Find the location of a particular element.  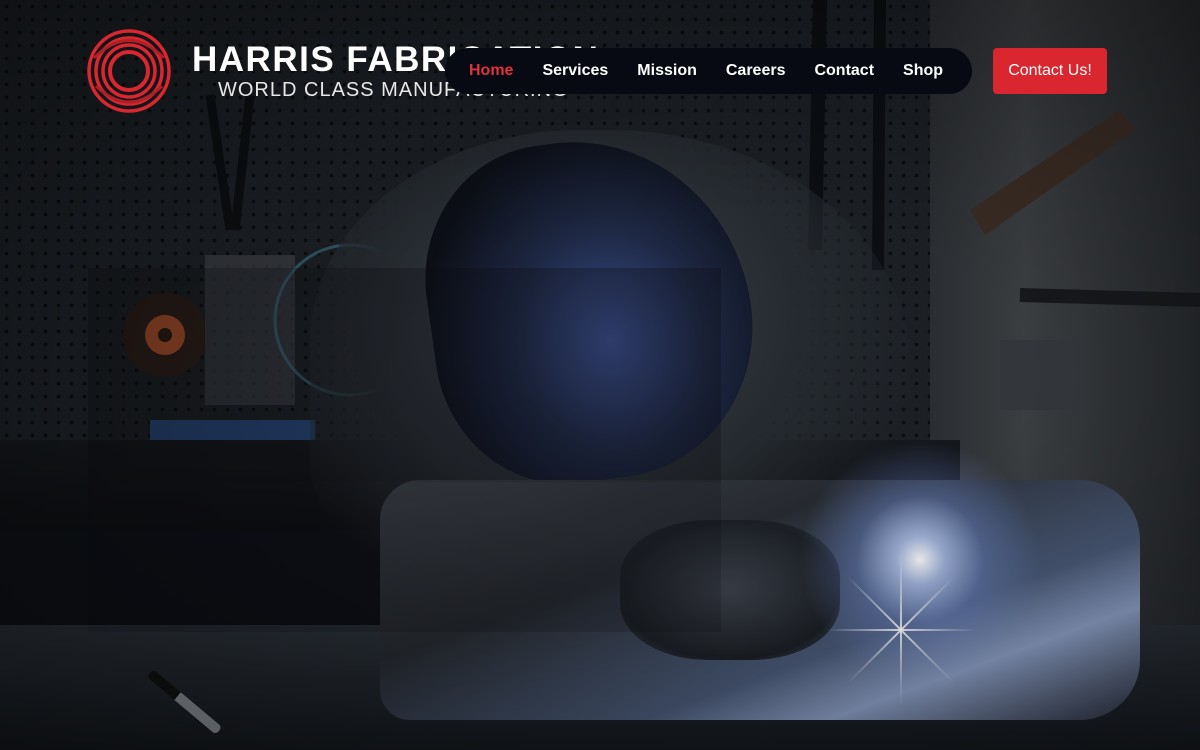

nav-item-services: Services is located at coordinates (575, 71).